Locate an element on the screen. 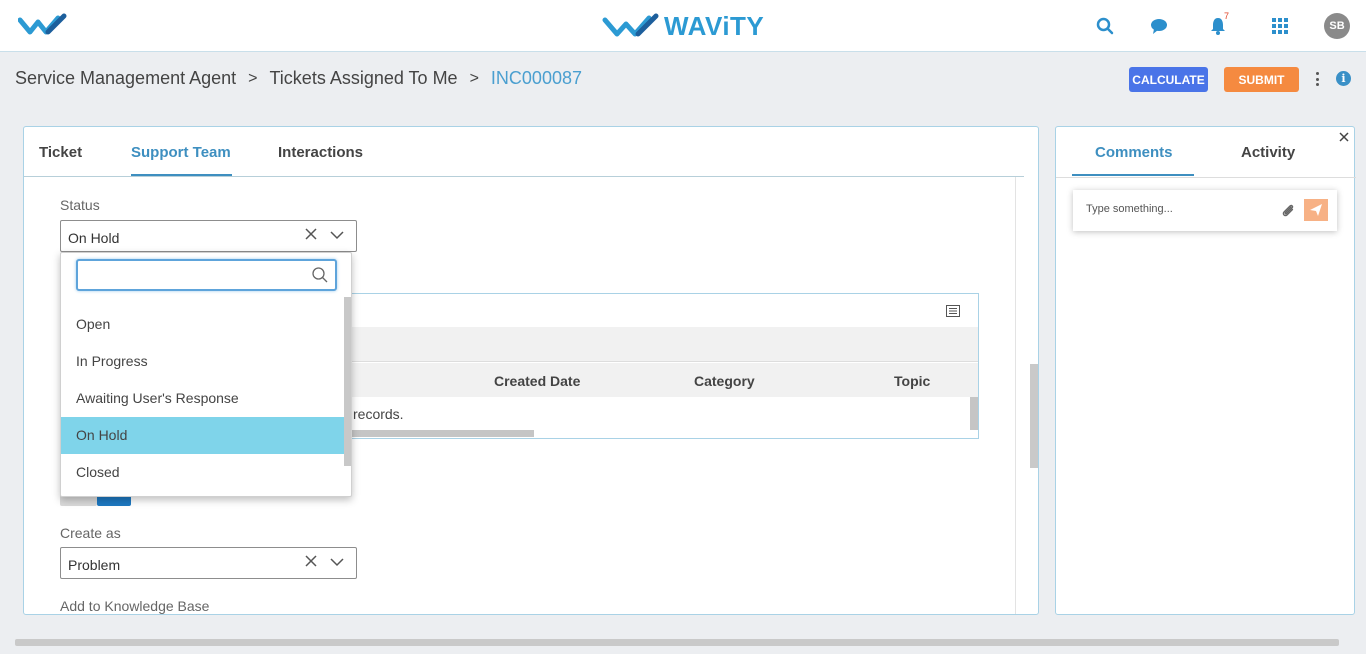  status-option-open: Open is located at coordinates (202, 324).